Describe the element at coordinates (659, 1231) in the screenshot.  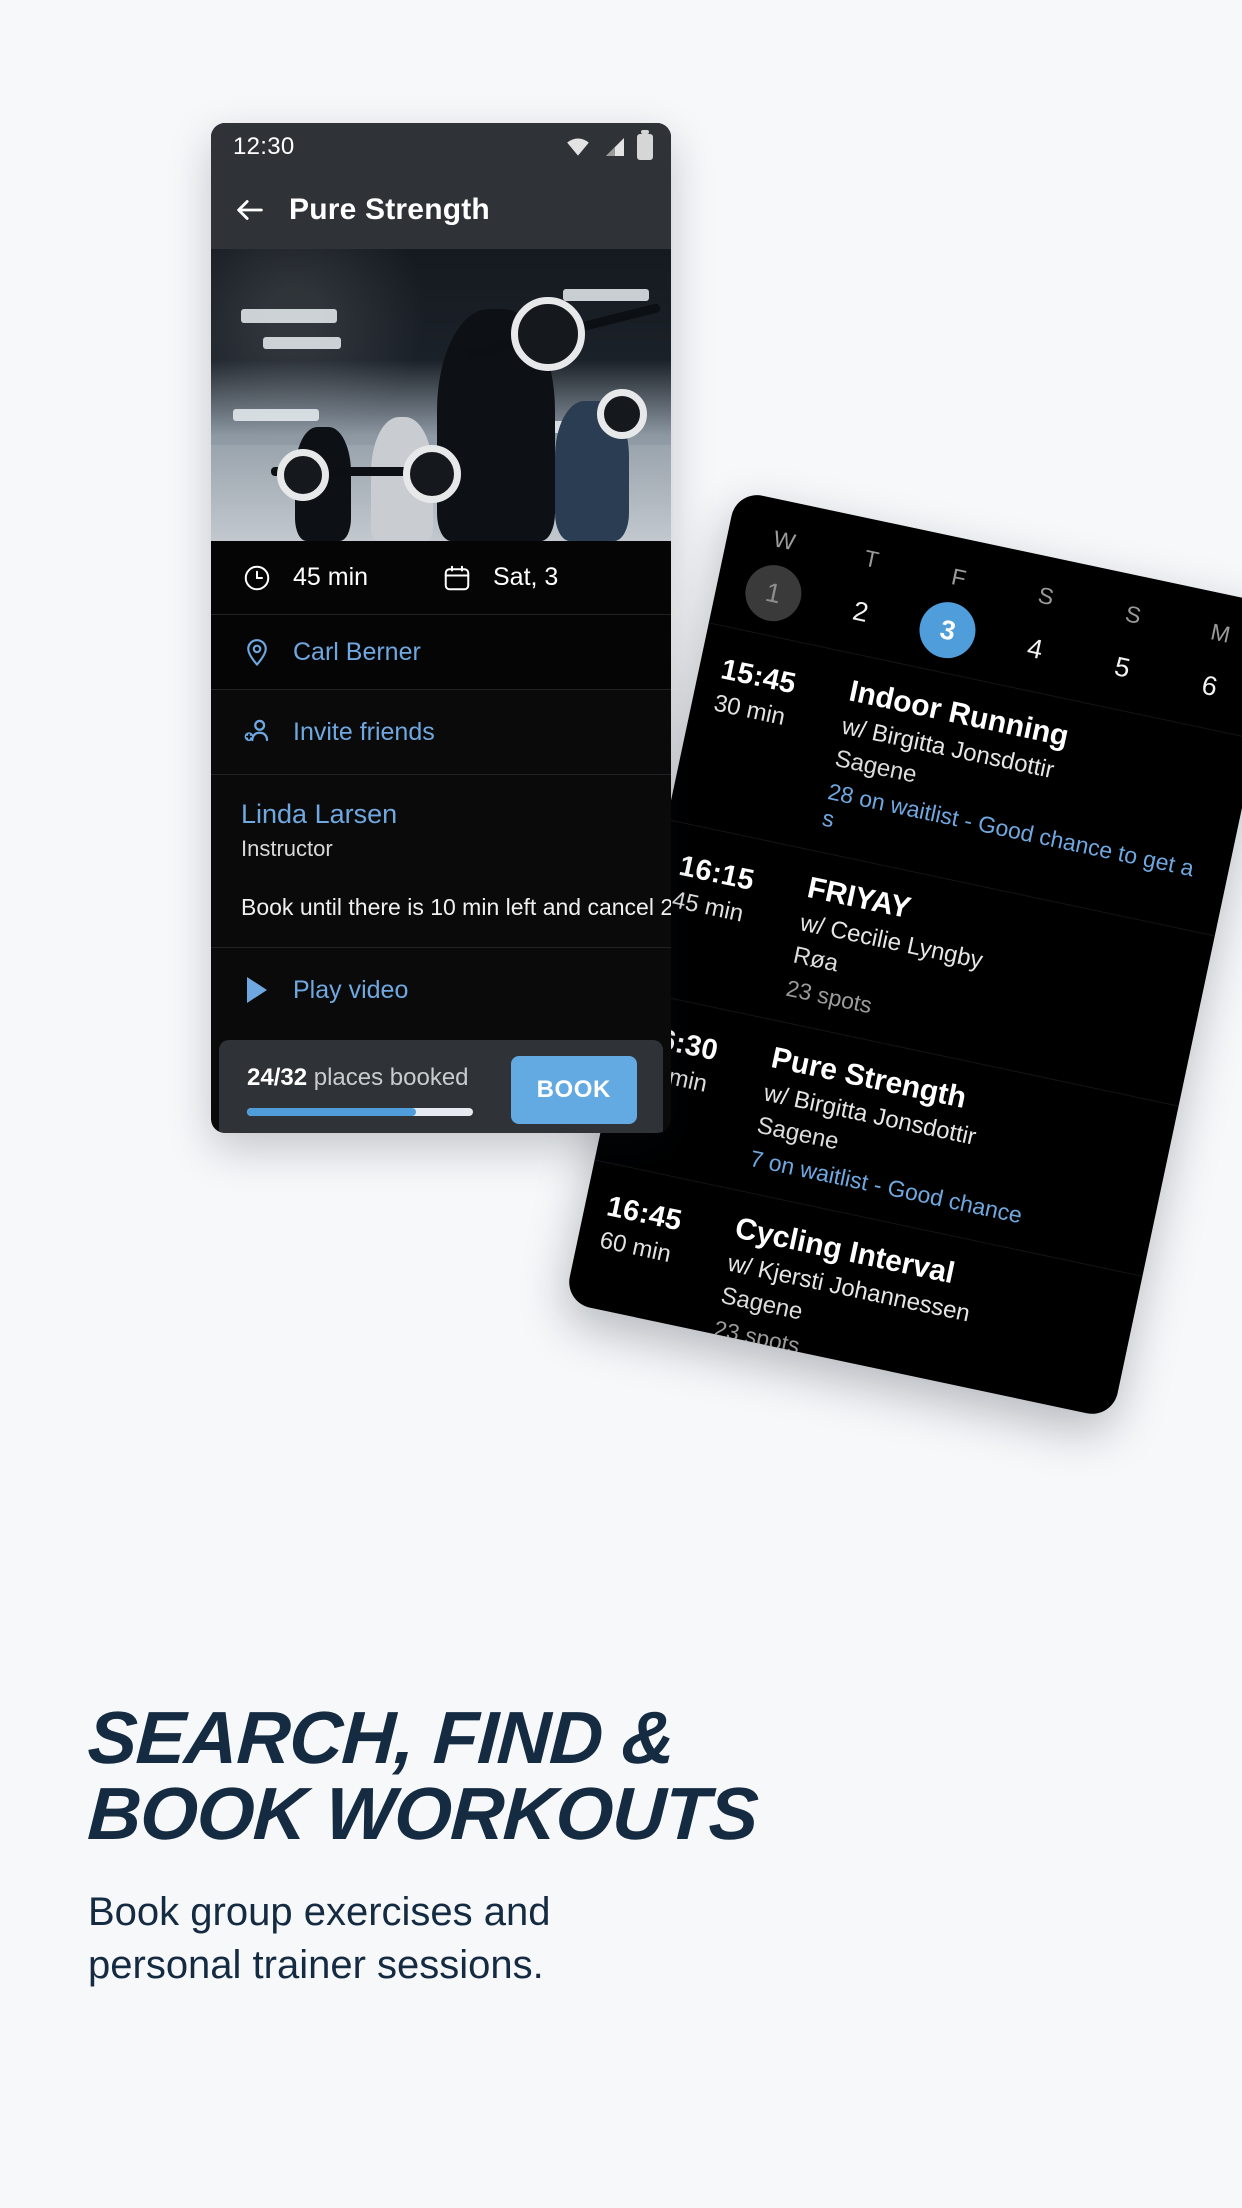
I see `class-time-block: 16:45 60 min` at that location.